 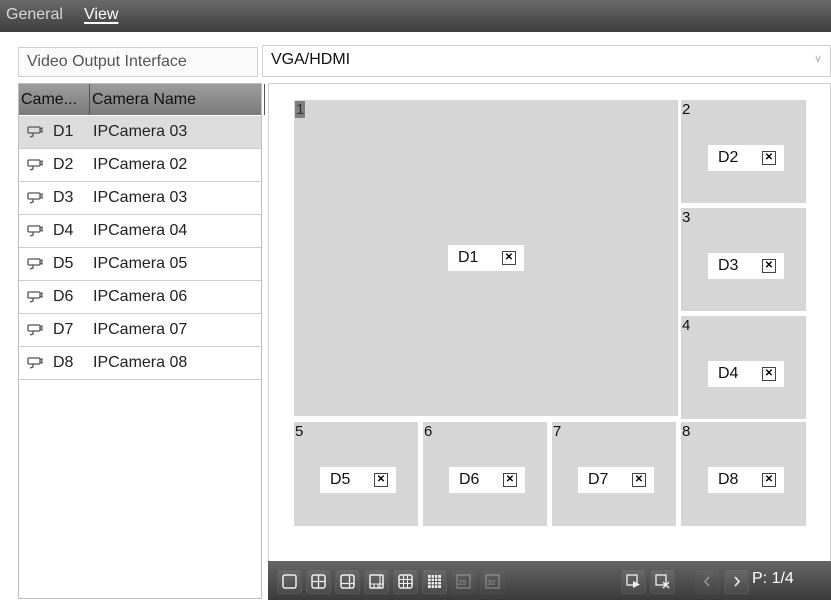 I want to click on camera-list-row: D2 IPCamera 02, so click(x=140, y=165).